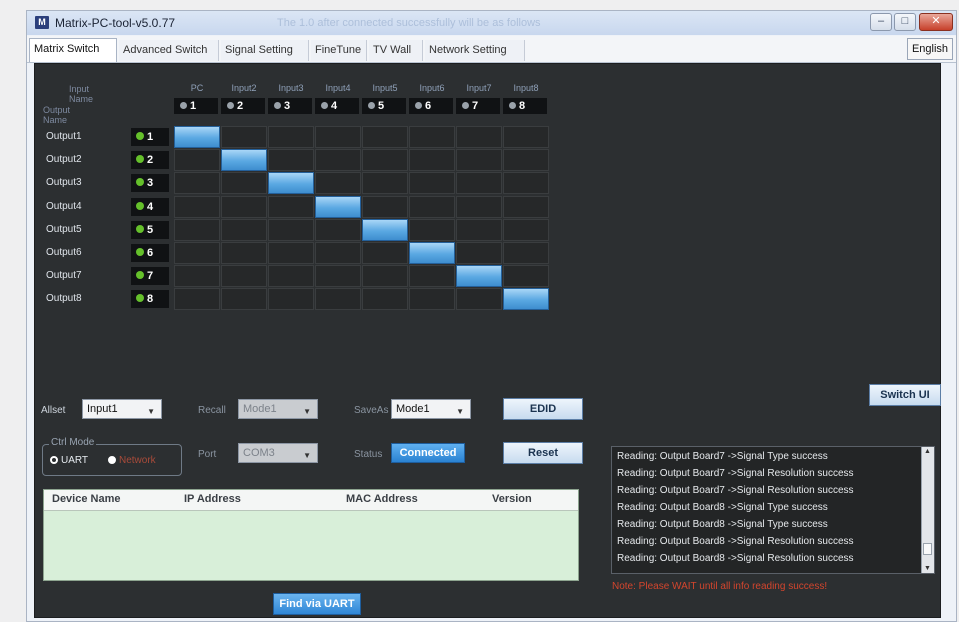 The height and width of the screenshot is (622, 959). What do you see at coordinates (338, 160) in the screenshot?
I see `matrix-cell-o2-i4` at bounding box center [338, 160].